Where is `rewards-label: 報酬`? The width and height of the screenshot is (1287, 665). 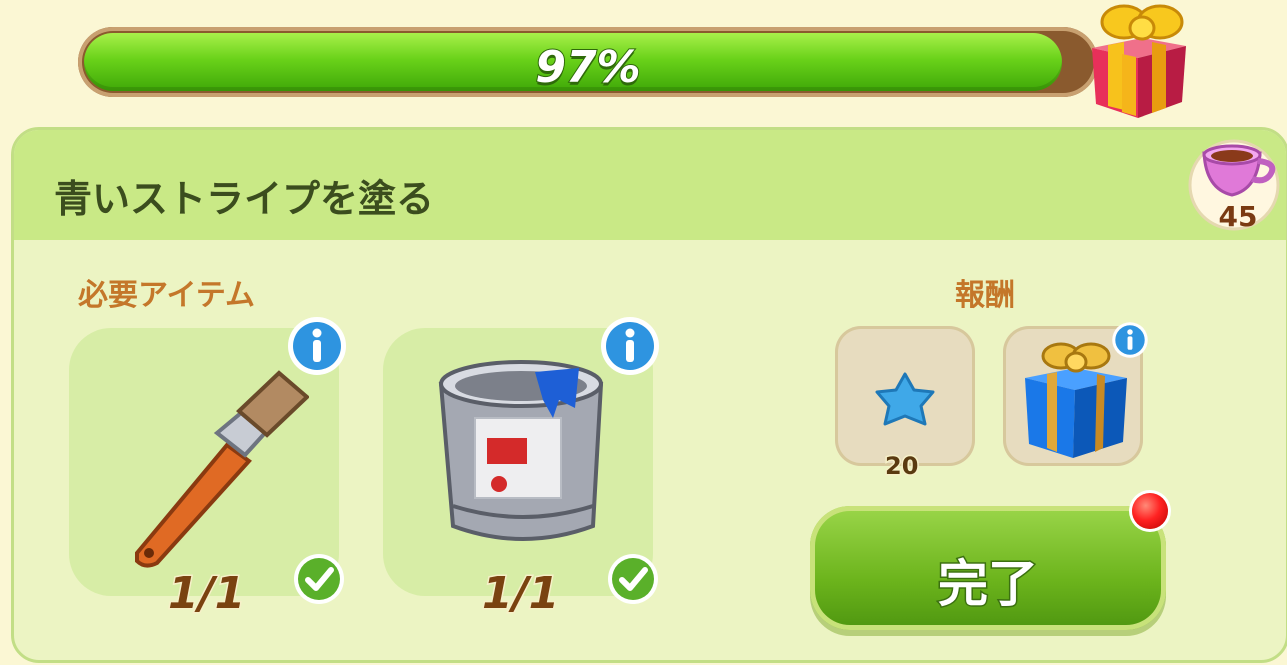 rewards-label: 報酬 is located at coordinates (985, 295).